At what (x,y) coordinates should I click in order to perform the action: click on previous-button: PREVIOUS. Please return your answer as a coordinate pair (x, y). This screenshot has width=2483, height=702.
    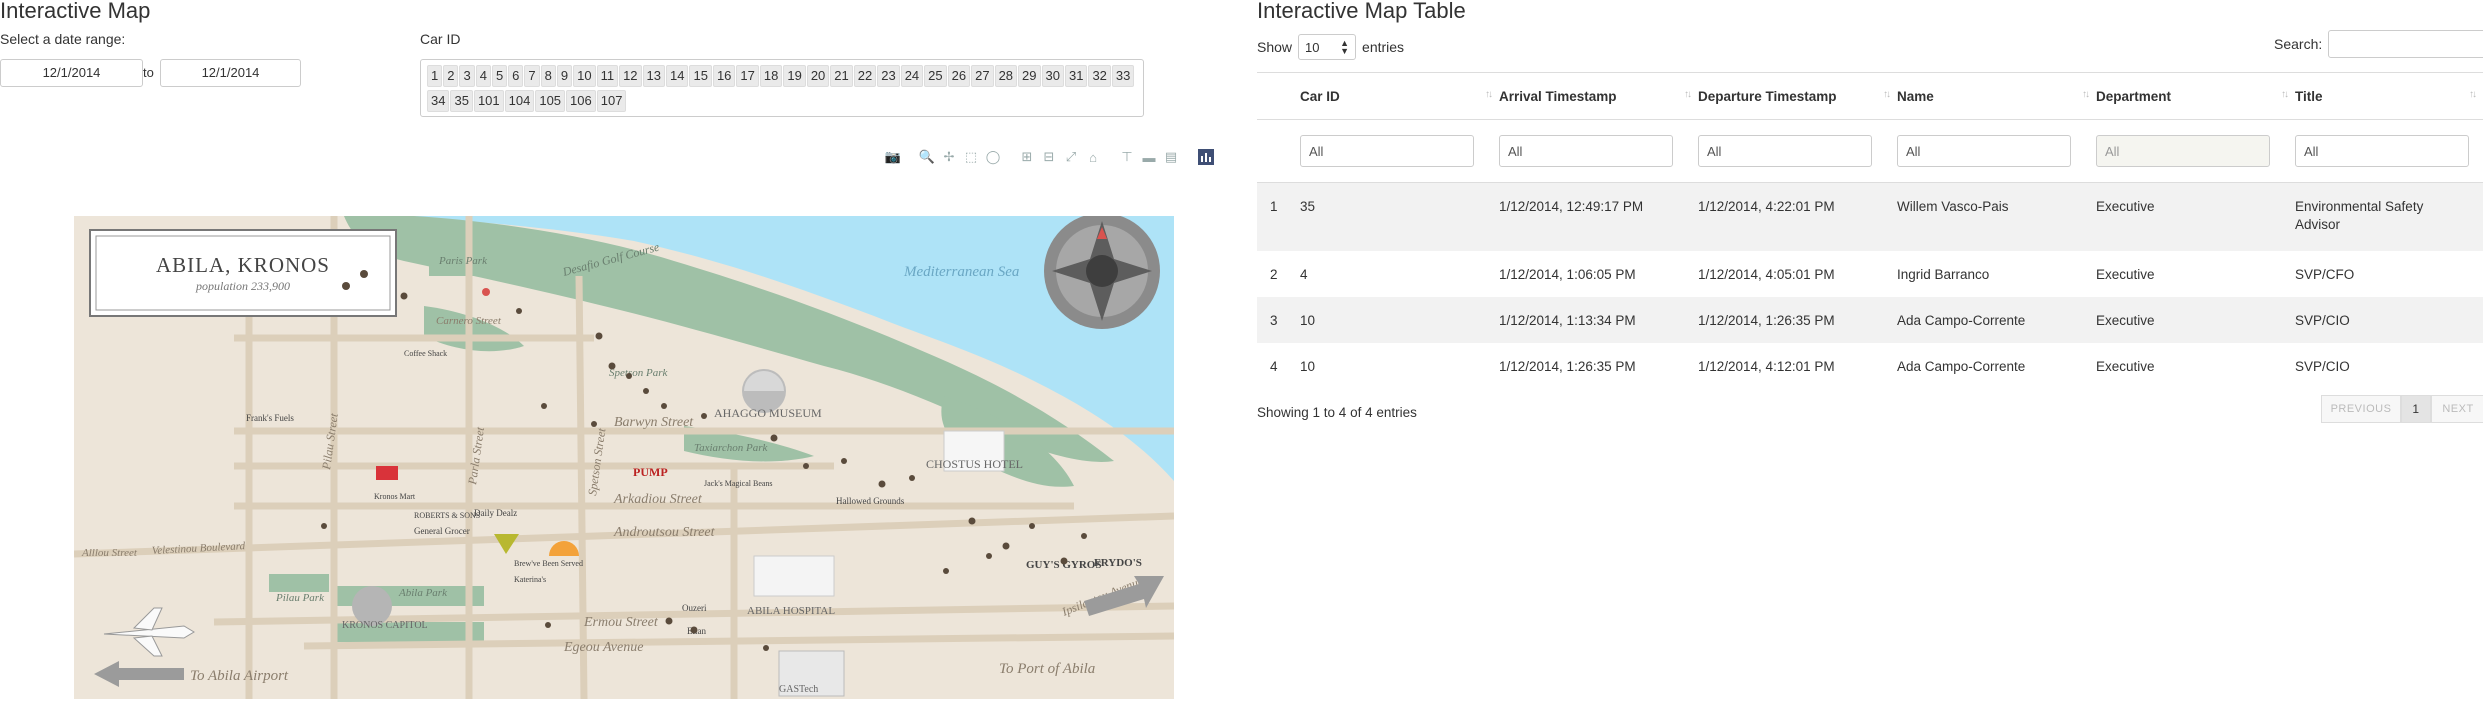
    Looking at the image, I should click on (2361, 409).